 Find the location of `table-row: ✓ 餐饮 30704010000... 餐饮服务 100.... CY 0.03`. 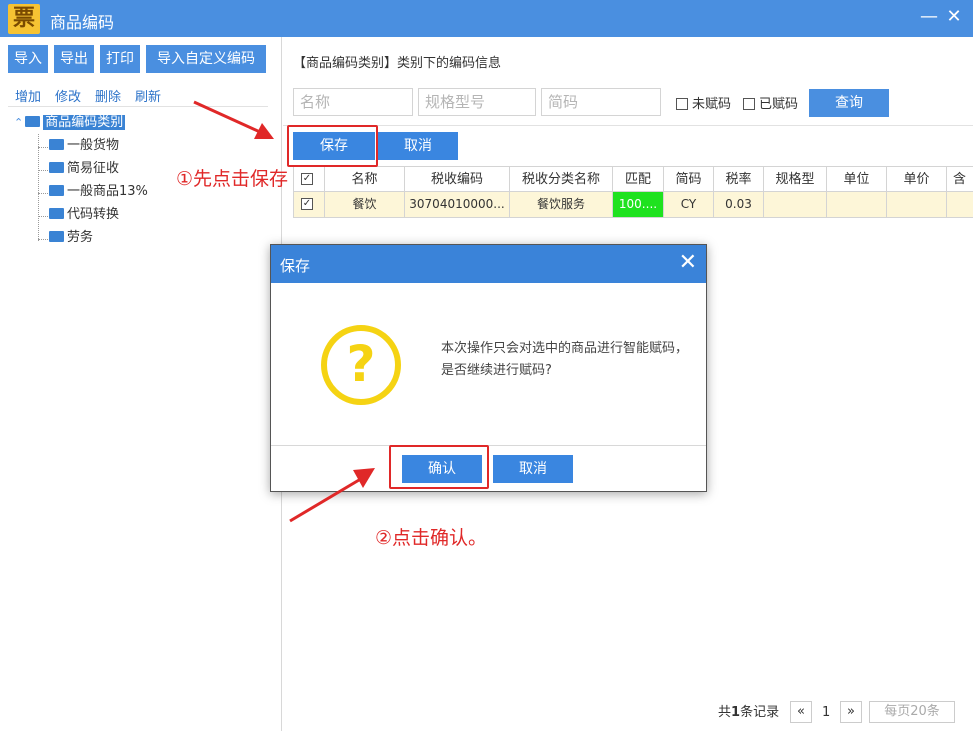

table-row: ✓ 餐饮 30704010000... 餐饮服务 100.... CY 0.03 is located at coordinates (633, 205).